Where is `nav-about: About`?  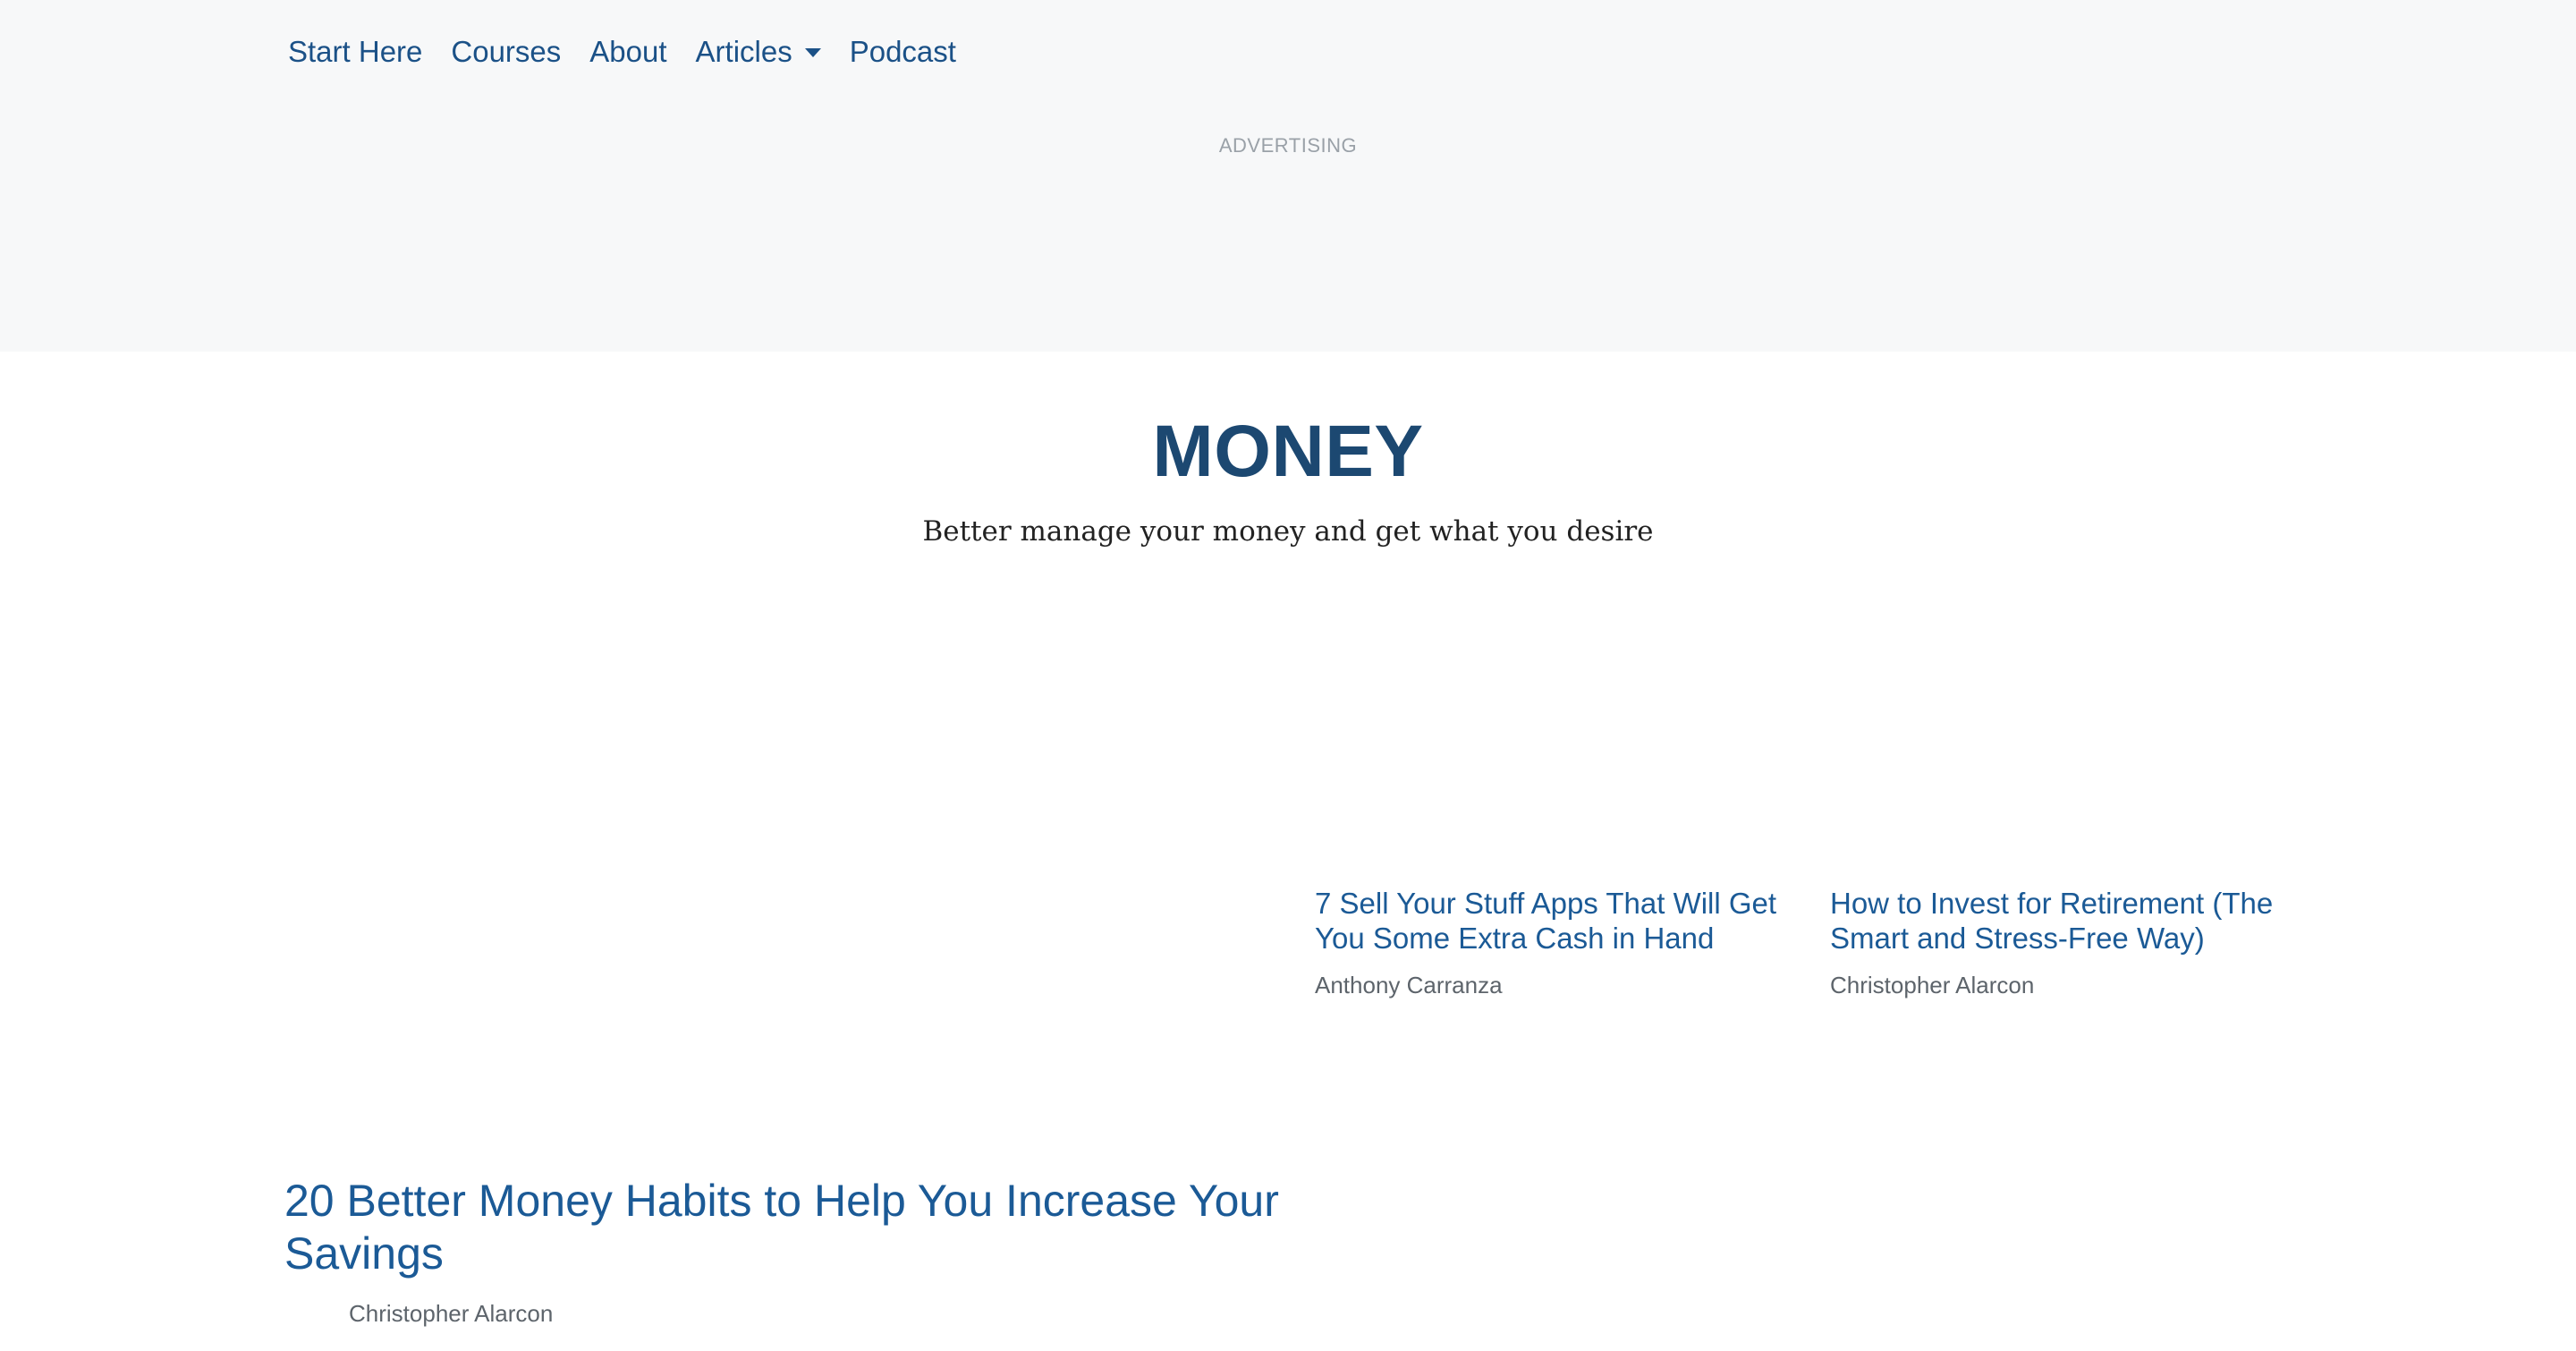
nav-about: About is located at coordinates (627, 52).